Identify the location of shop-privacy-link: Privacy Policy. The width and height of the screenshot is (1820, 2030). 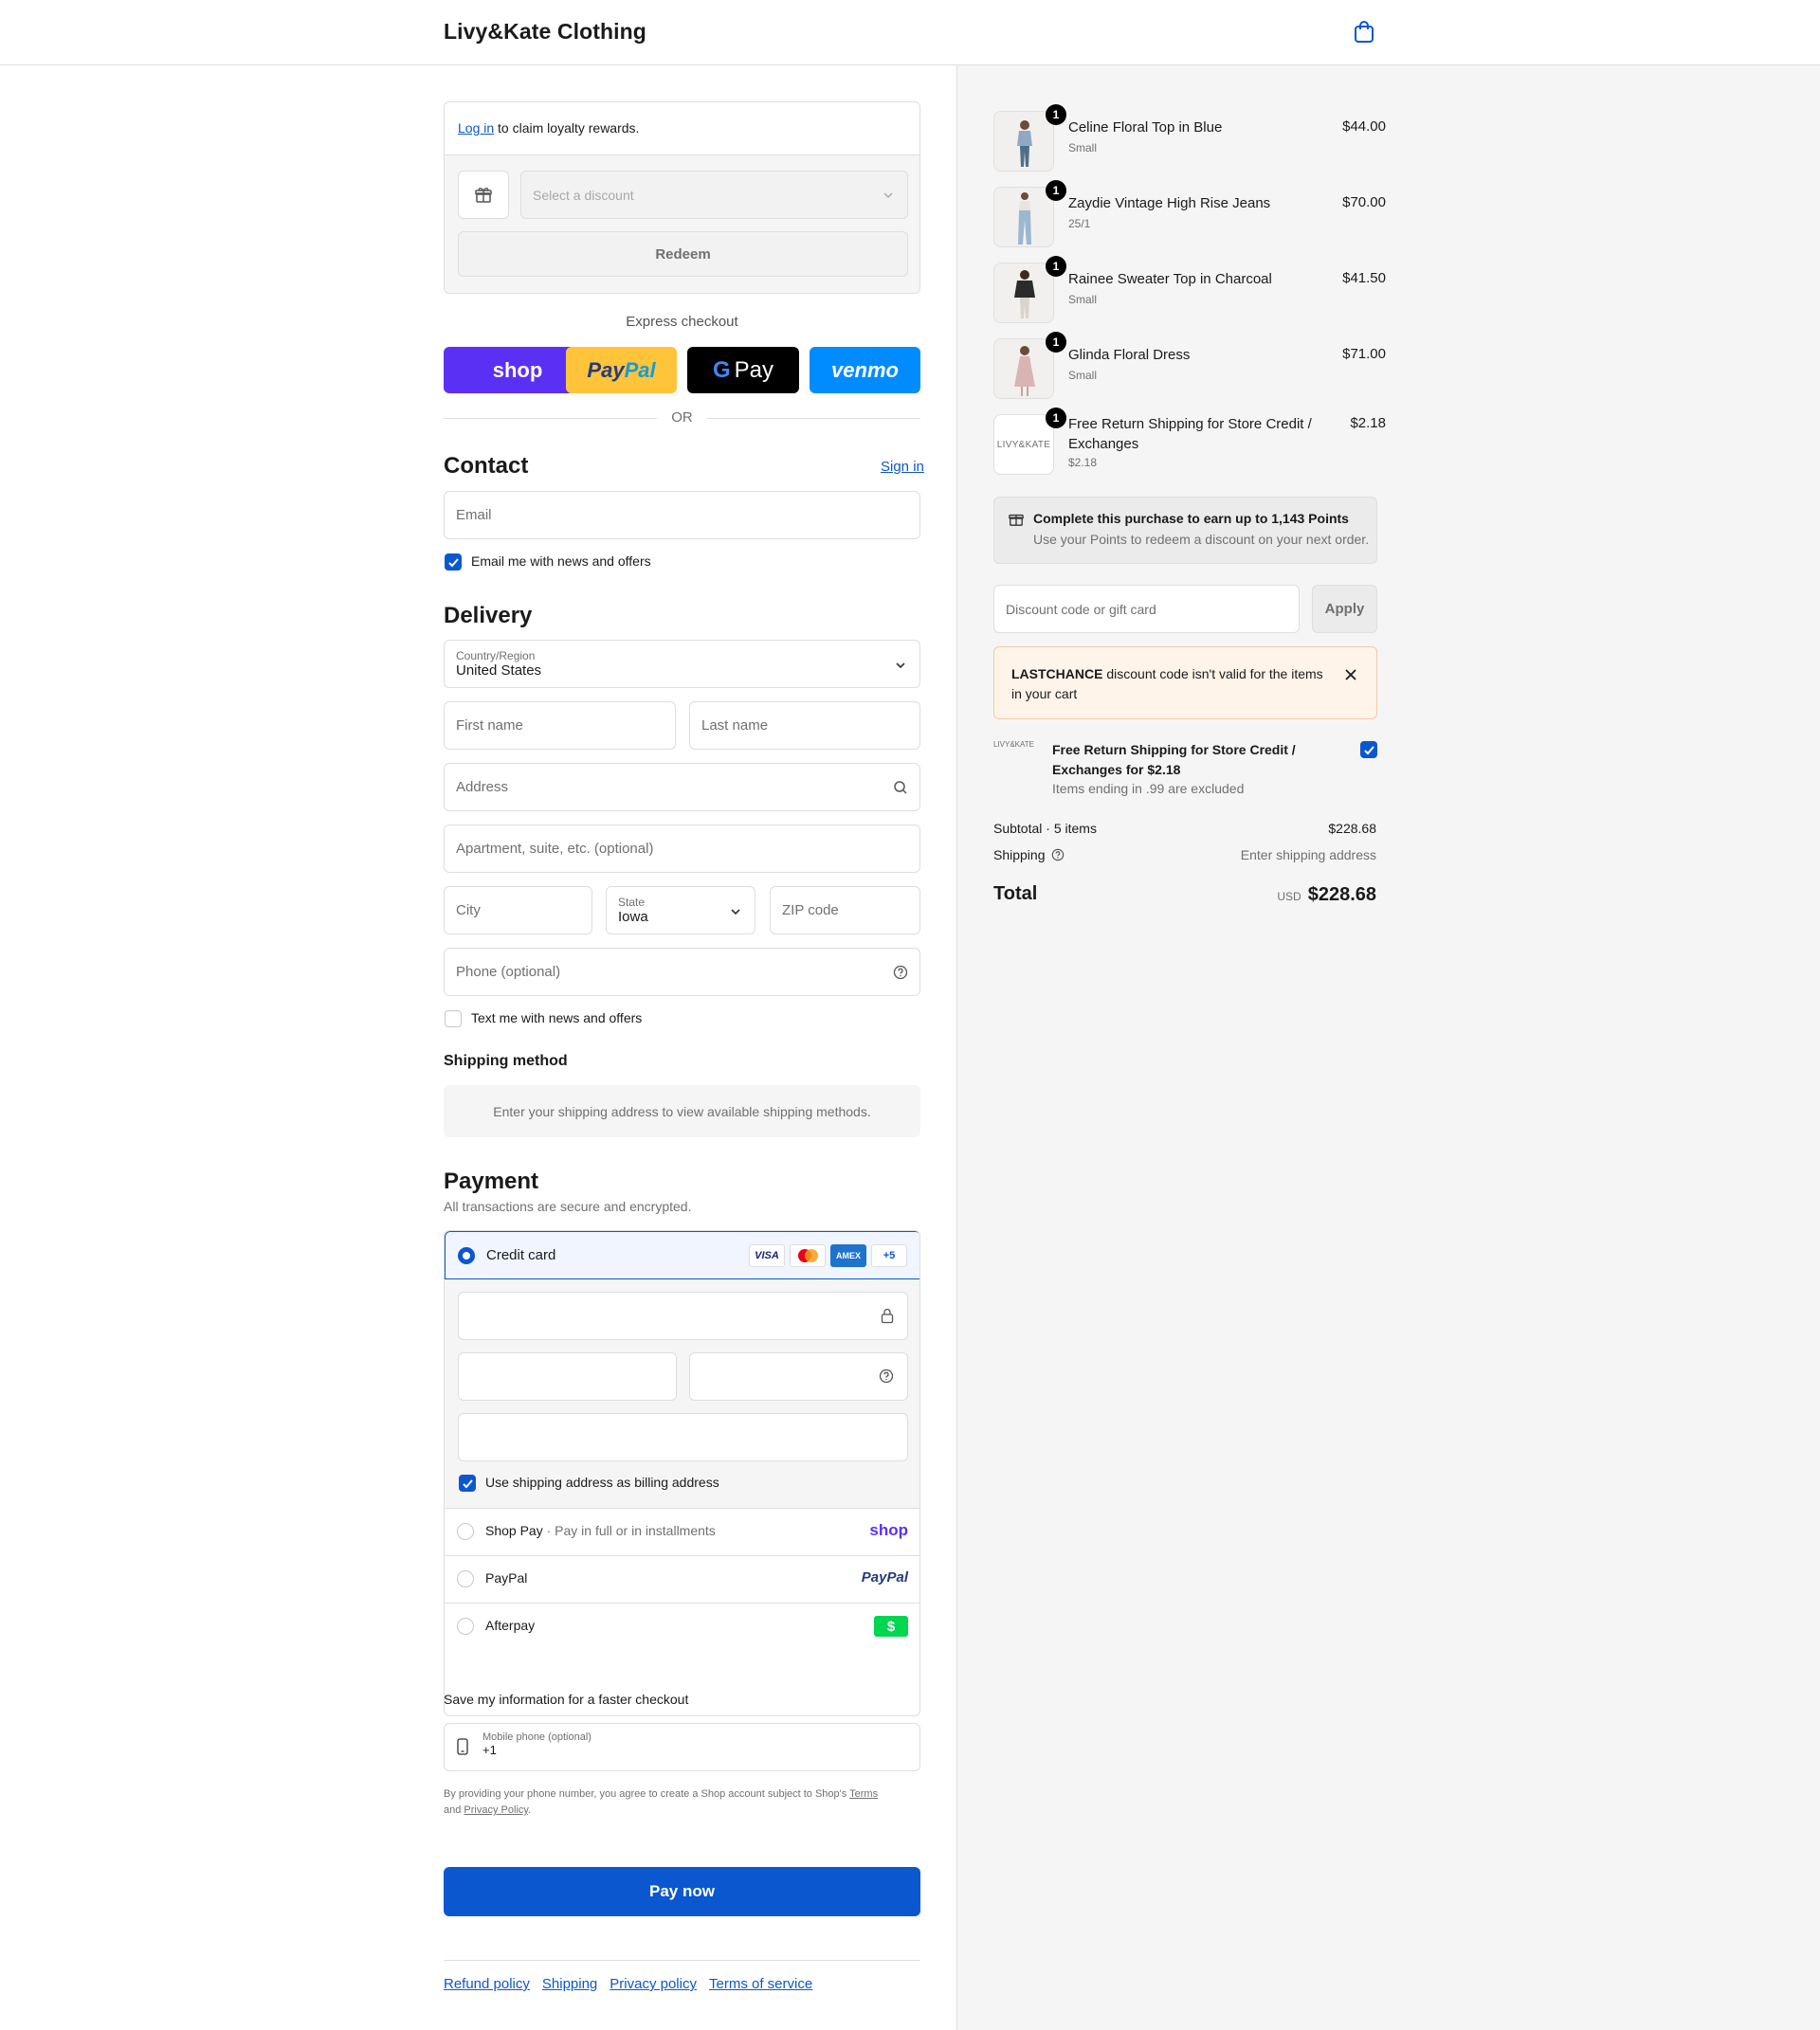
(496, 1810).